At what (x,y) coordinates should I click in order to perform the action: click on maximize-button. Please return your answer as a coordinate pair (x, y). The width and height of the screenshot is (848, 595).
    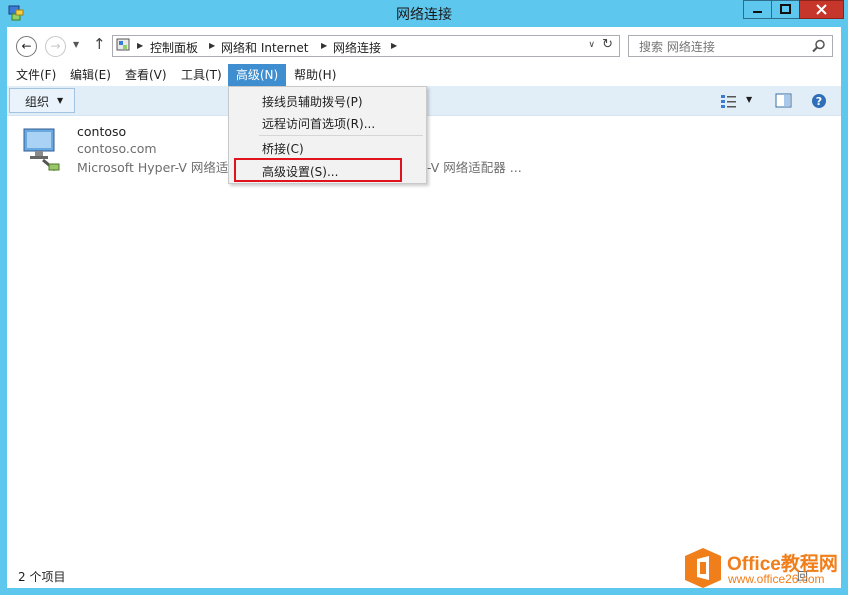
    Looking at the image, I should click on (785, 9).